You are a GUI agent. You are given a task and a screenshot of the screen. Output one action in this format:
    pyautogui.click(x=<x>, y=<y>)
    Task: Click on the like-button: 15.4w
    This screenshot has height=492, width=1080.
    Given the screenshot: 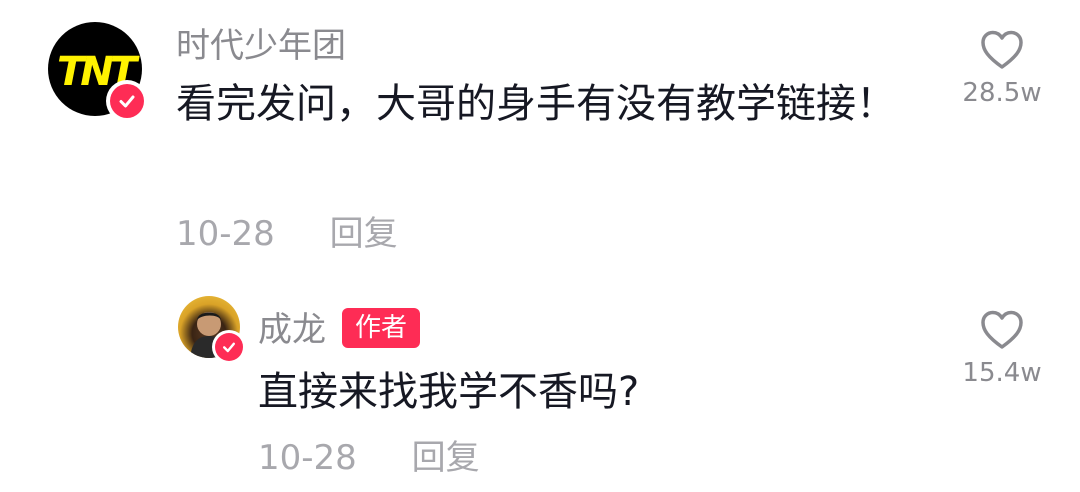 What is the action you would take?
    pyautogui.click(x=1002, y=349)
    